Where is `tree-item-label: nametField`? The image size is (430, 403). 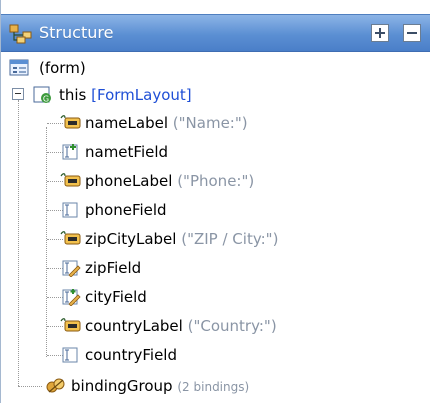
tree-item-label: nametField is located at coordinates (127, 152).